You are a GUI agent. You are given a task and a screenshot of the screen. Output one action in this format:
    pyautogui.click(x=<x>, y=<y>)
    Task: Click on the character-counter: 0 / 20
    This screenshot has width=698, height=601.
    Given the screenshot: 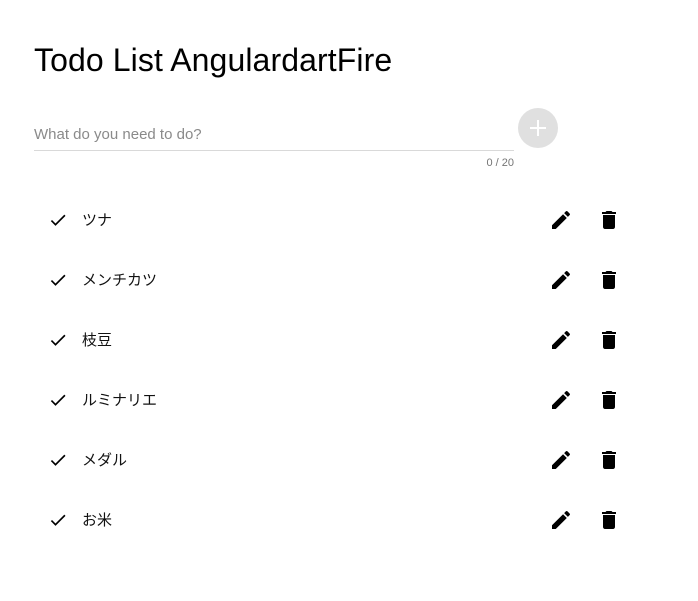 What is the action you would take?
    pyautogui.click(x=500, y=163)
    